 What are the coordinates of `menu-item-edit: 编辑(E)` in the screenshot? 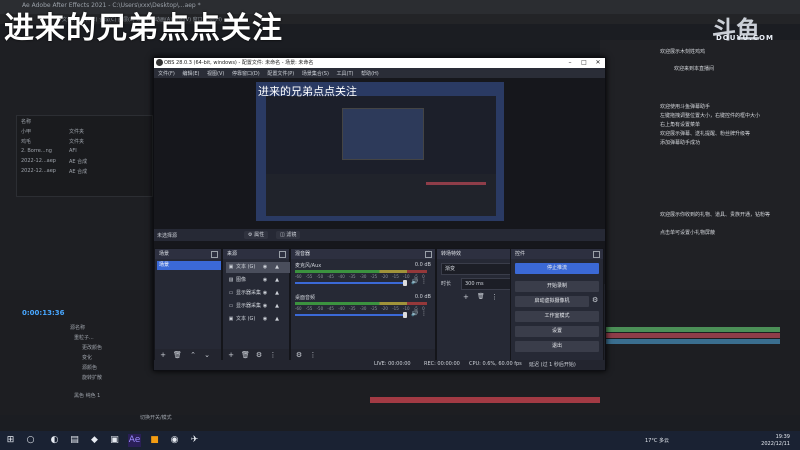 It's located at (190, 74).